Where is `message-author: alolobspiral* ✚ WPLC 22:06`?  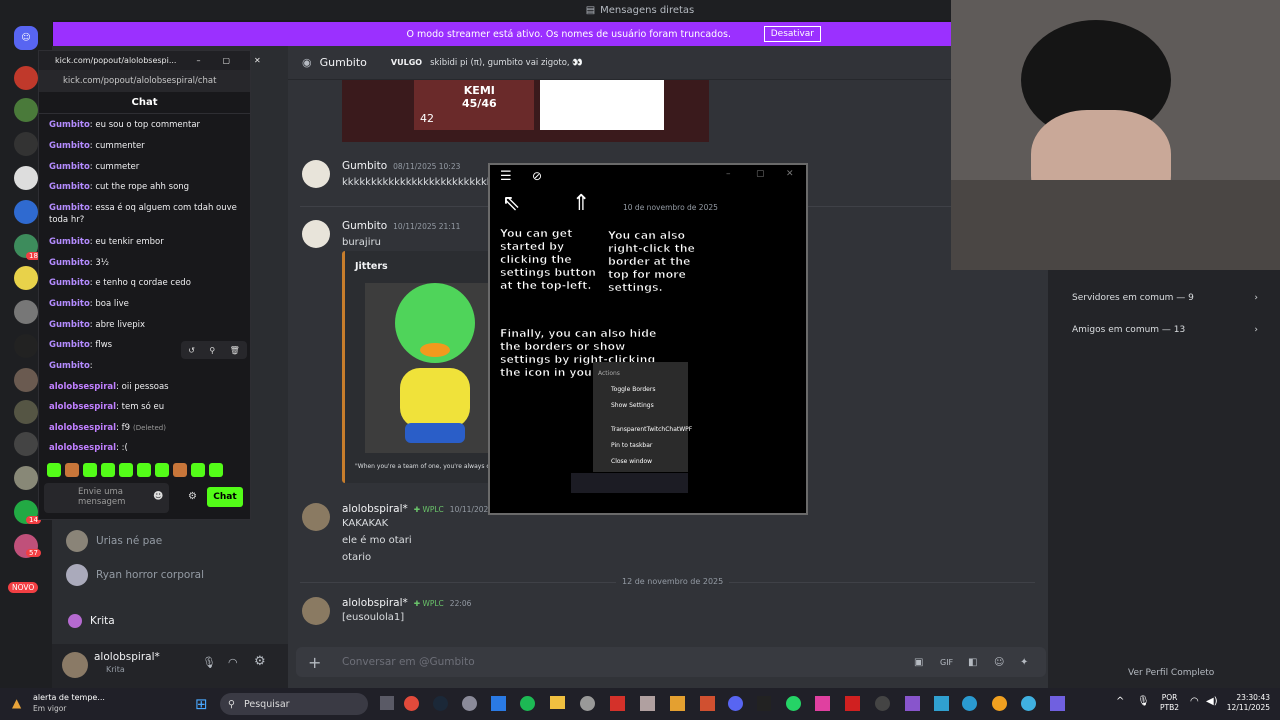 message-author: alolobspiral* ✚ WPLC 22:06 is located at coordinates (406, 603).